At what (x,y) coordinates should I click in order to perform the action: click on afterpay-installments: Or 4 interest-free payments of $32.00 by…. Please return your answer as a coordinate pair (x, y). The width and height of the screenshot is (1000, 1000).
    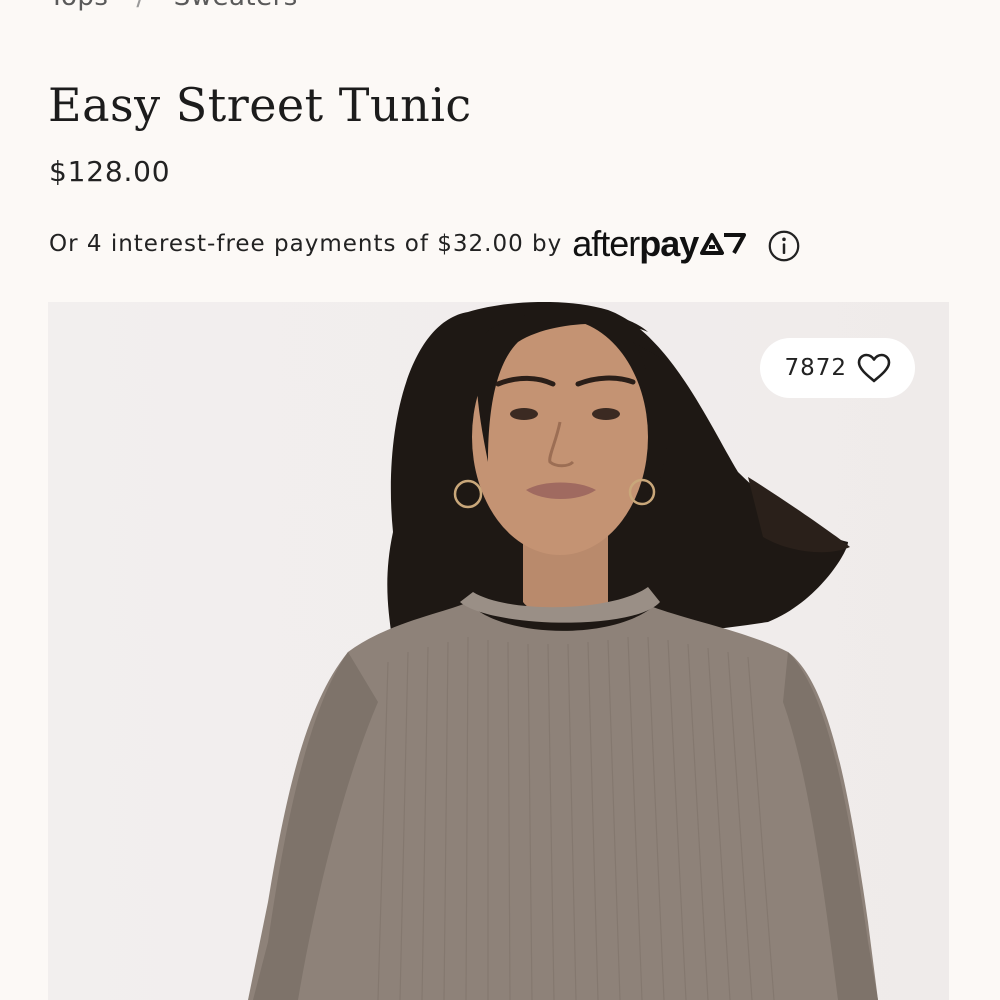
    Looking at the image, I should click on (424, 244).